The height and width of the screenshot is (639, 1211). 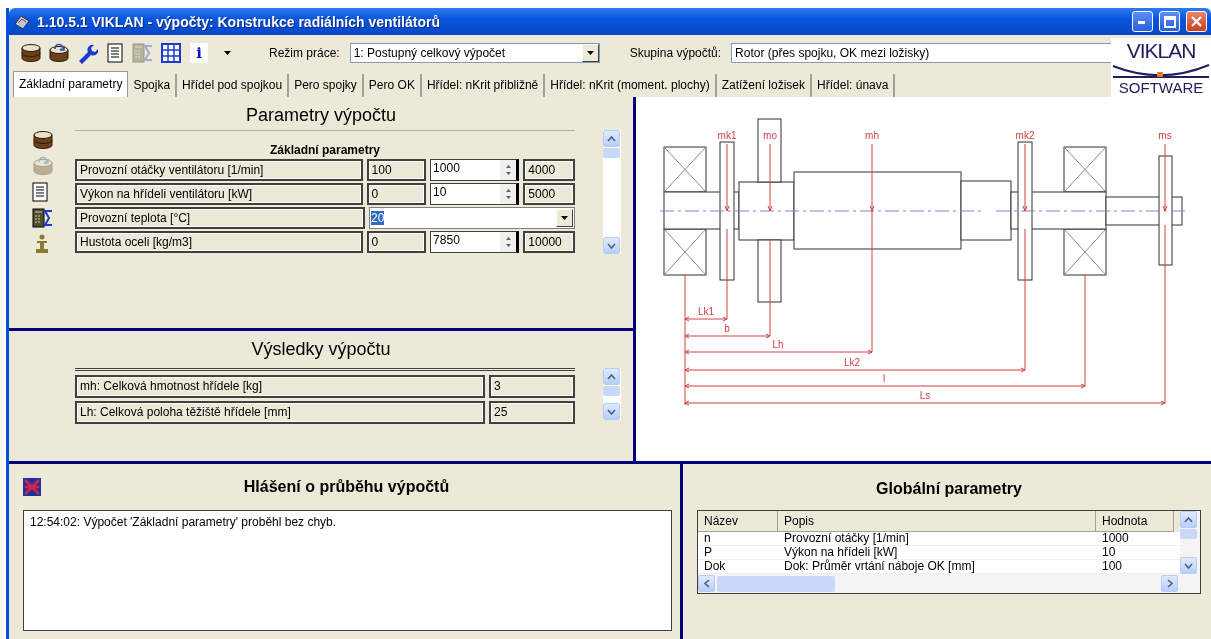 I want to click on table-cell-text: Dok, so click(x=715, y=566).